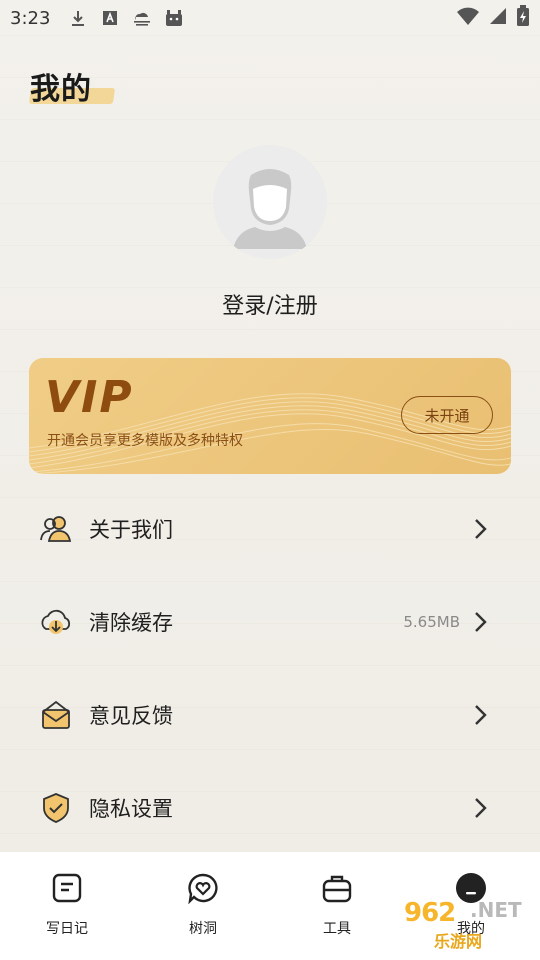 The image size is (540, 960). What do you see at coordinates (142, 18) in the screenshot?
I see `cloud-icon` at bounding box center [142, 18].